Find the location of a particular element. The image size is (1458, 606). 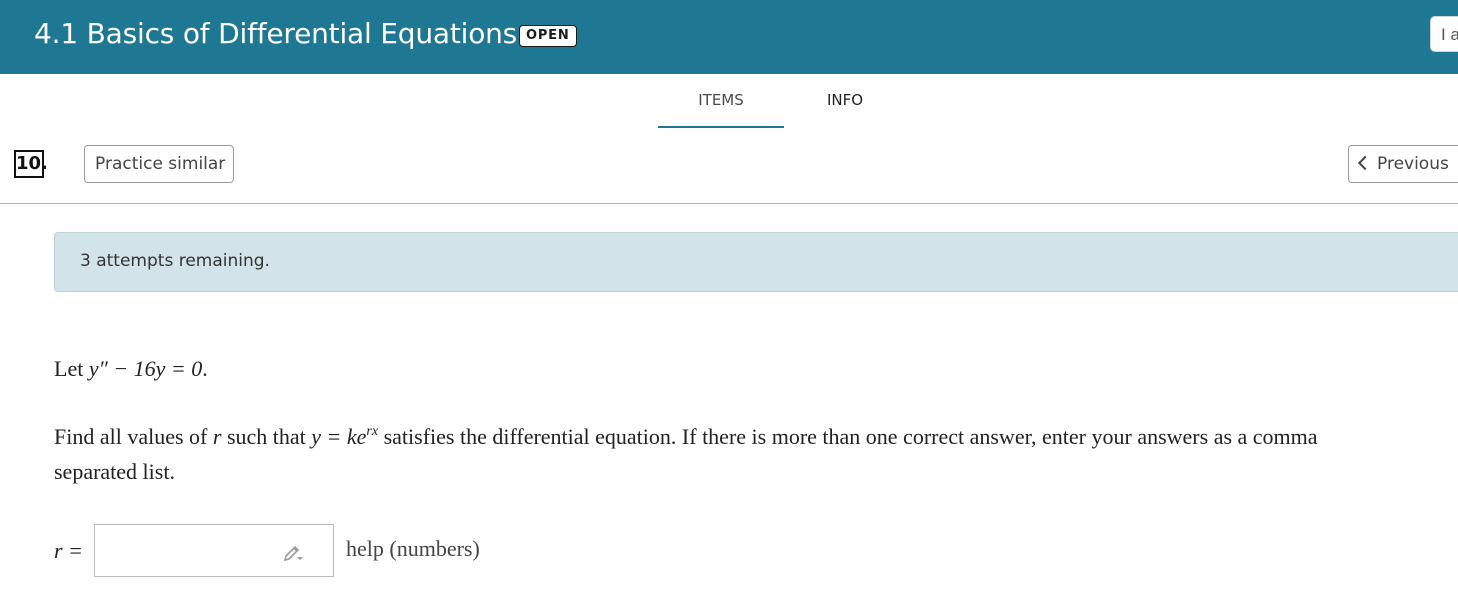

tab-items: ITEMS is located at coordinates (721, 109).